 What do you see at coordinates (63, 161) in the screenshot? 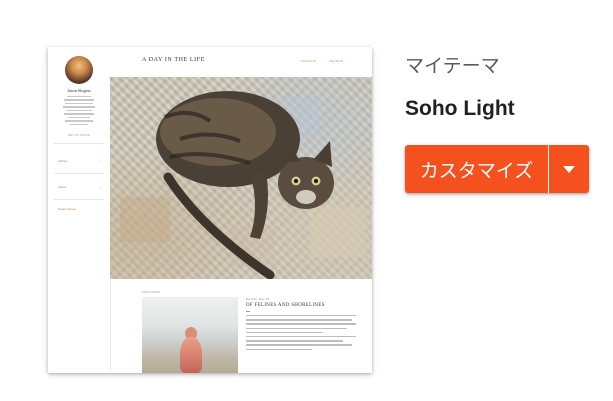
I see `preview-nav-item-label: Archive` at bounding box center [63, 161].